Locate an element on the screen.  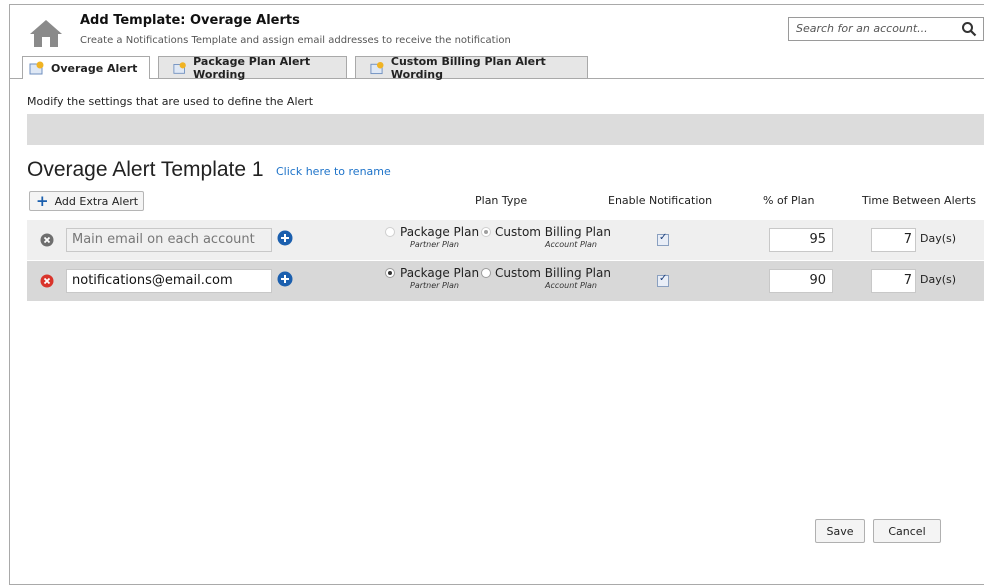
tab-custom-billing-wording: Custom Billing Plan Alert Wording is located at coordinates (471, 67).